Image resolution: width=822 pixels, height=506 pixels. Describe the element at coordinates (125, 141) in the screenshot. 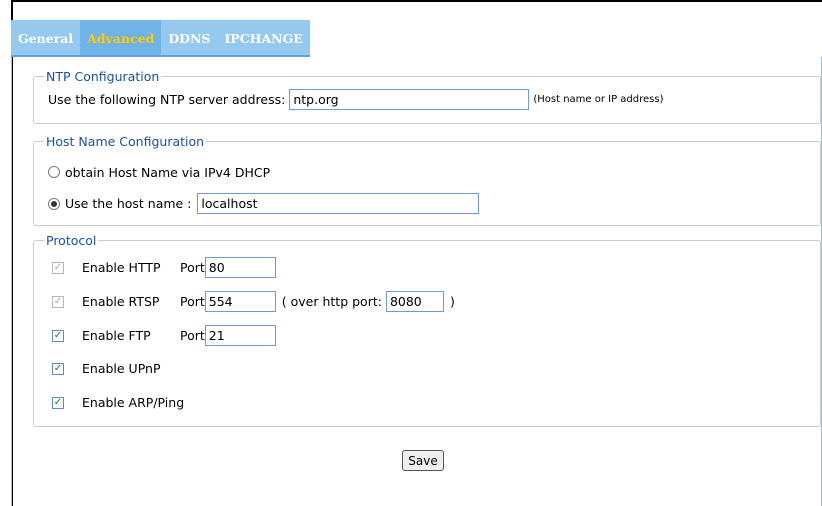

I see `hostname-legend: Host Name Configuration` at that location.